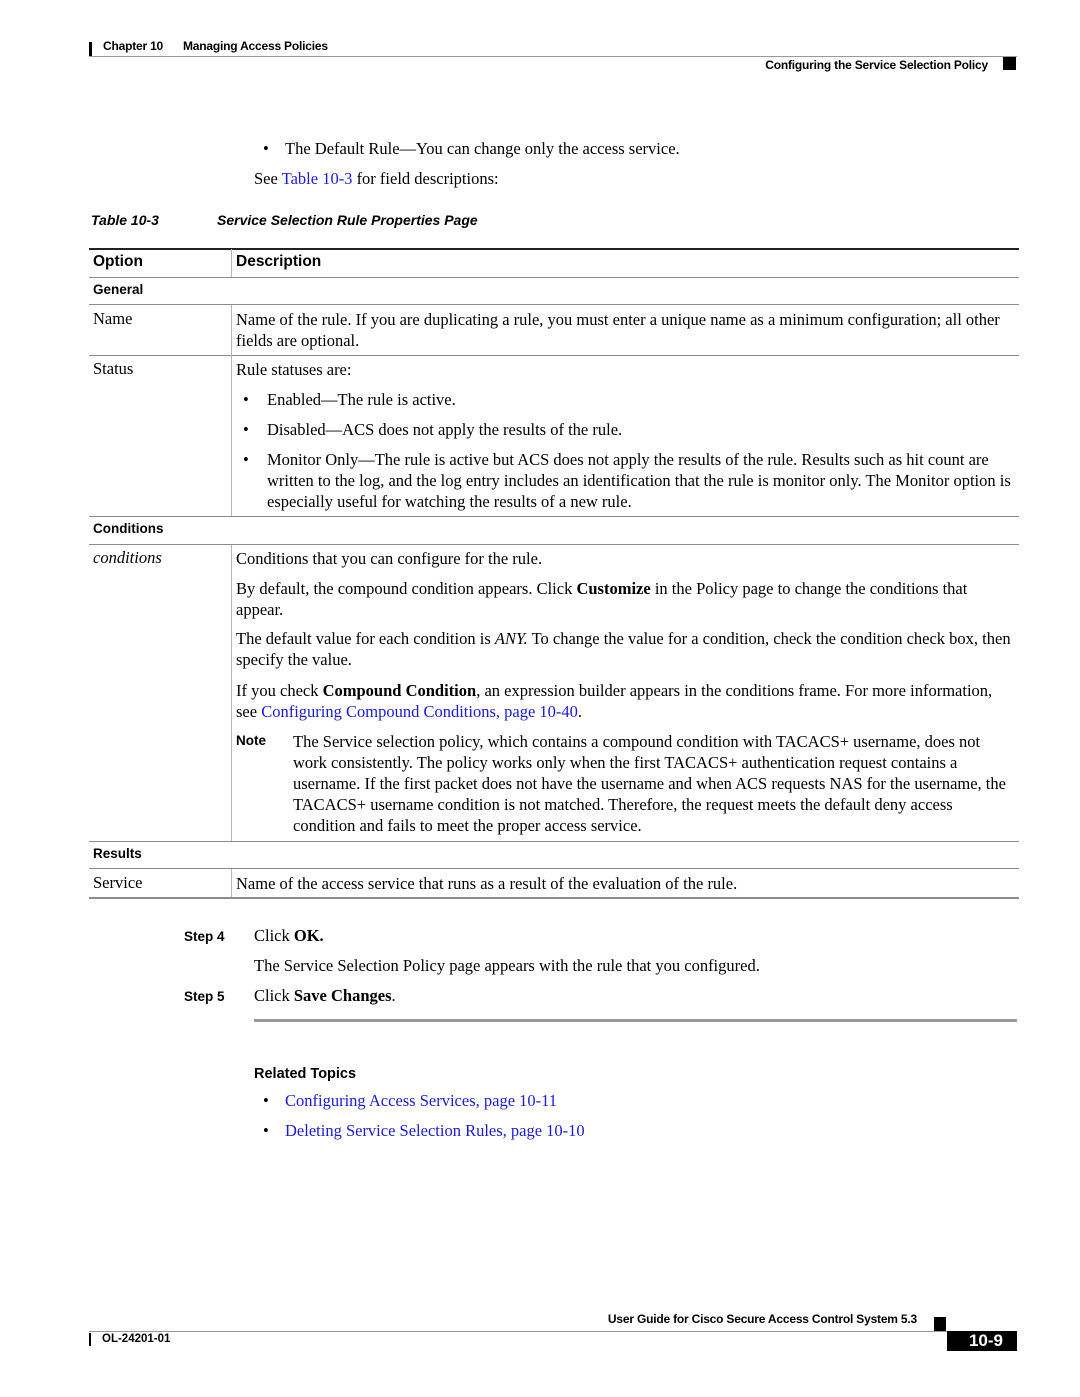 The height and width of the screenshot is (1397, 1080). What do you see at coordinates (876, 65) in the screenshot?
I see `section-title: Configuring the Service Selection Policy` at bounding box center [876, 65].